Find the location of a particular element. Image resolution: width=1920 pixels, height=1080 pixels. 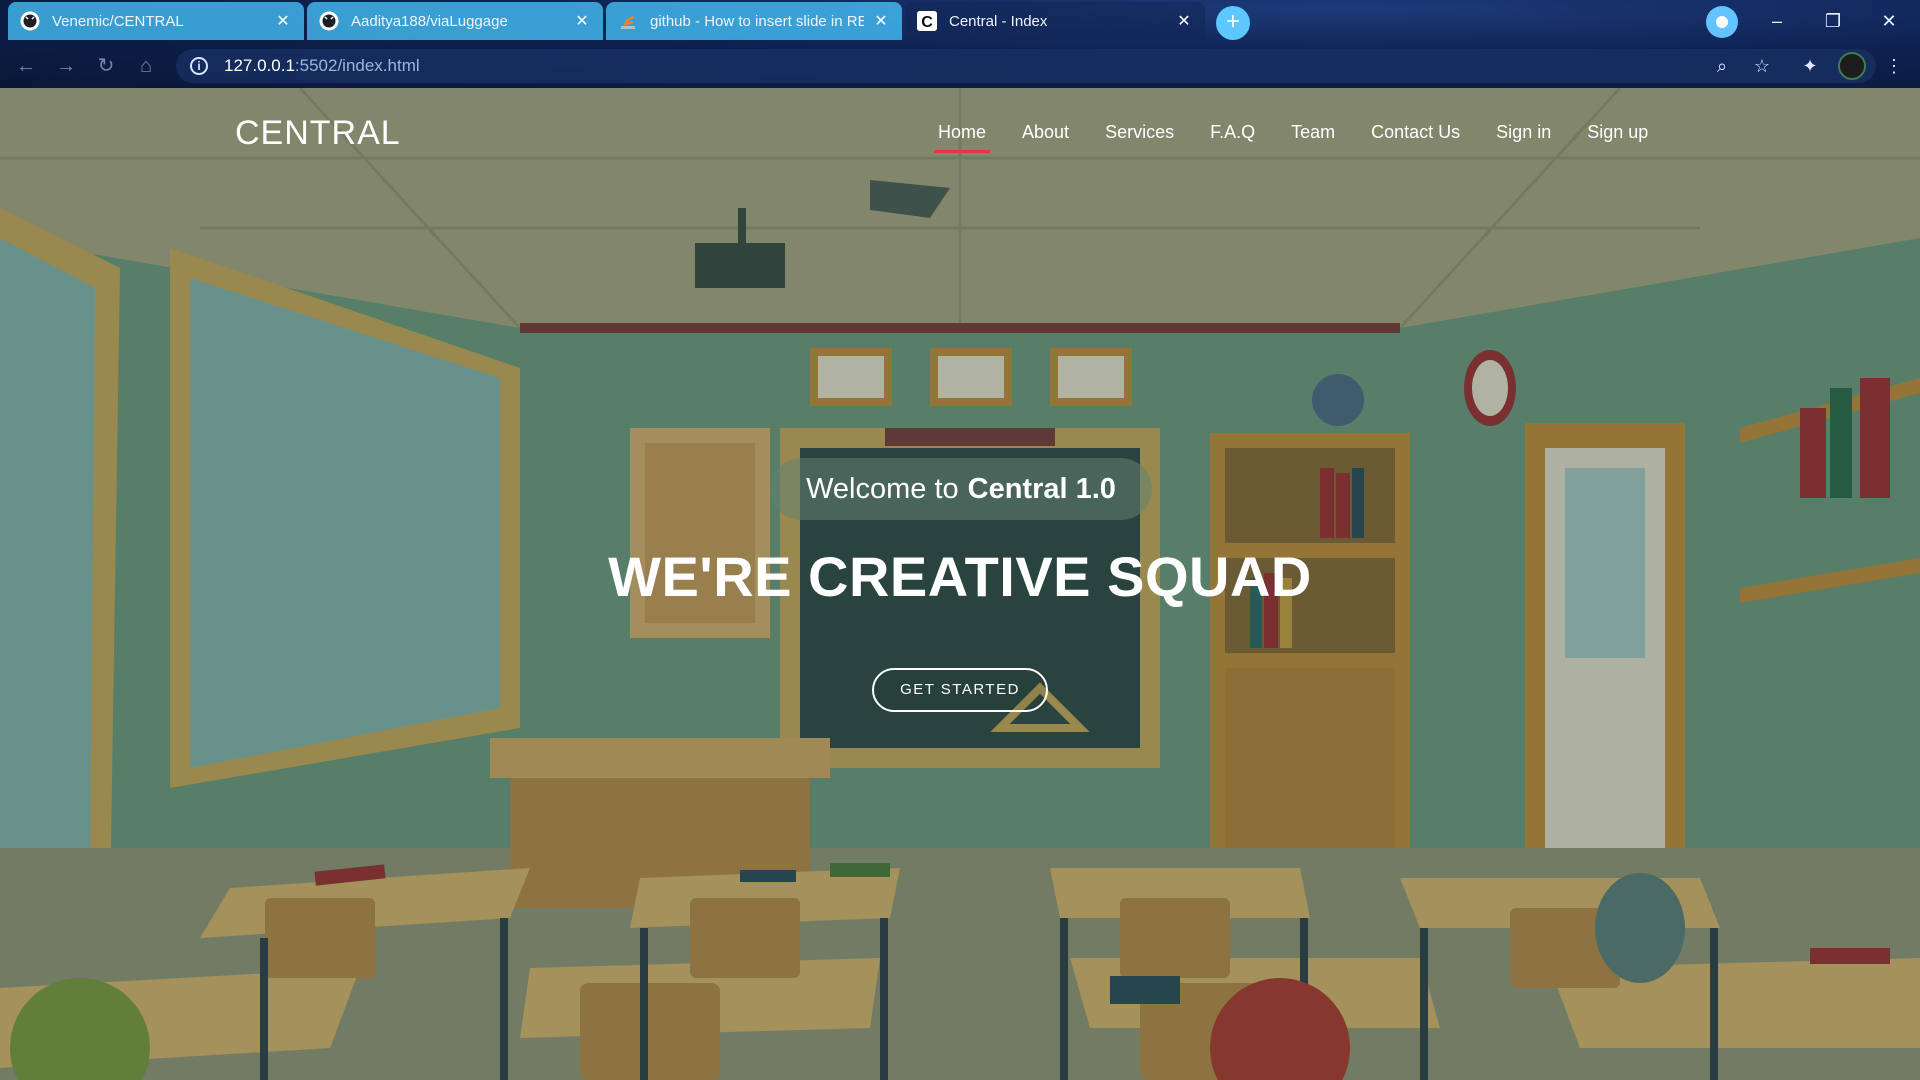

restore-icon: ❐ is located at coordinates (1833, 21).